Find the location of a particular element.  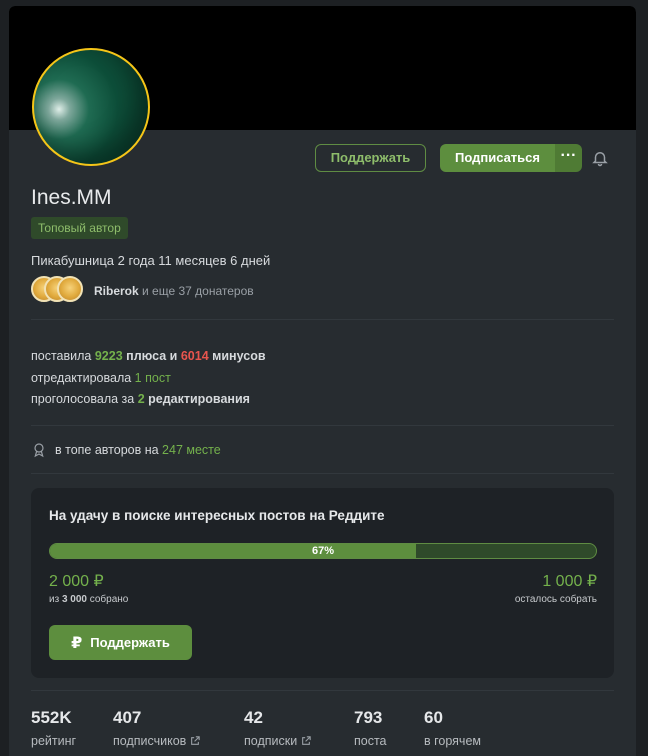

remaining-caption: осталось собрать is located at coordinates (555, 599).